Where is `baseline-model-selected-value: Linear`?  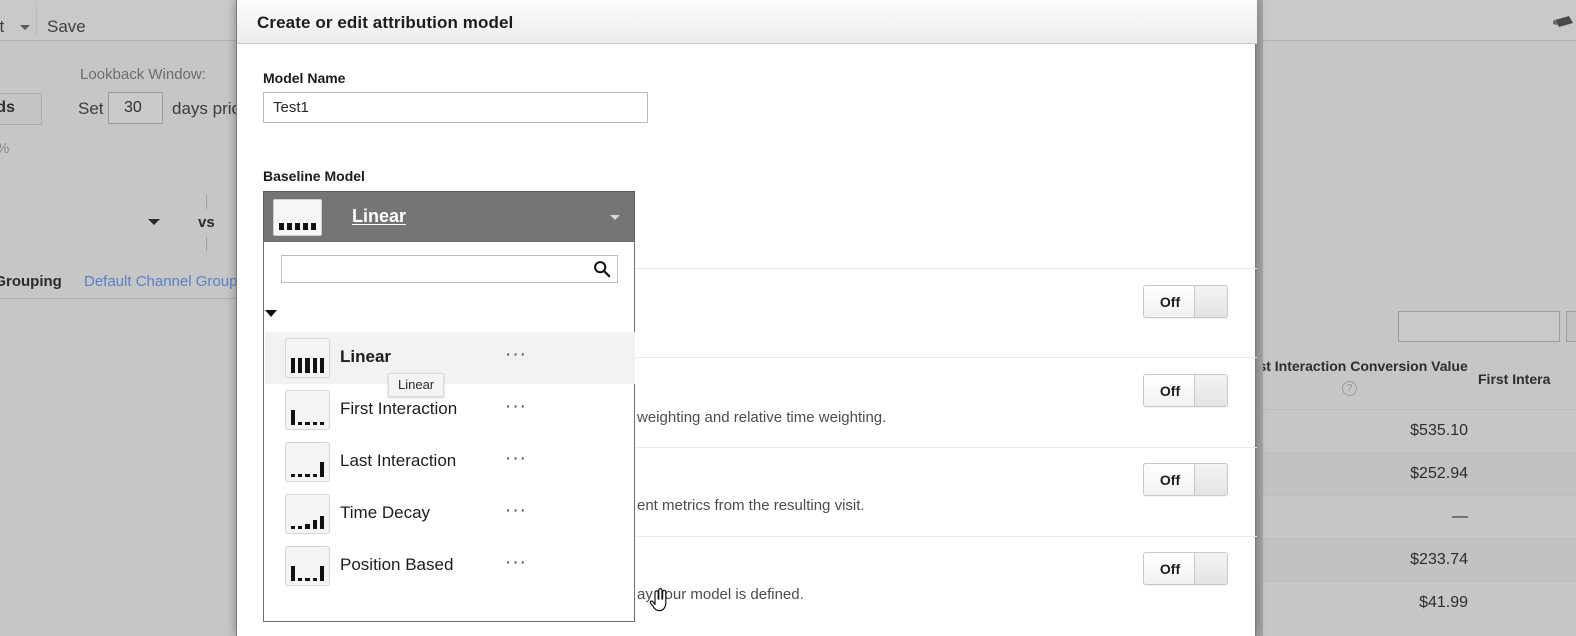
baseline-model-selected-value: Linear is located at coordinates (379, 216).